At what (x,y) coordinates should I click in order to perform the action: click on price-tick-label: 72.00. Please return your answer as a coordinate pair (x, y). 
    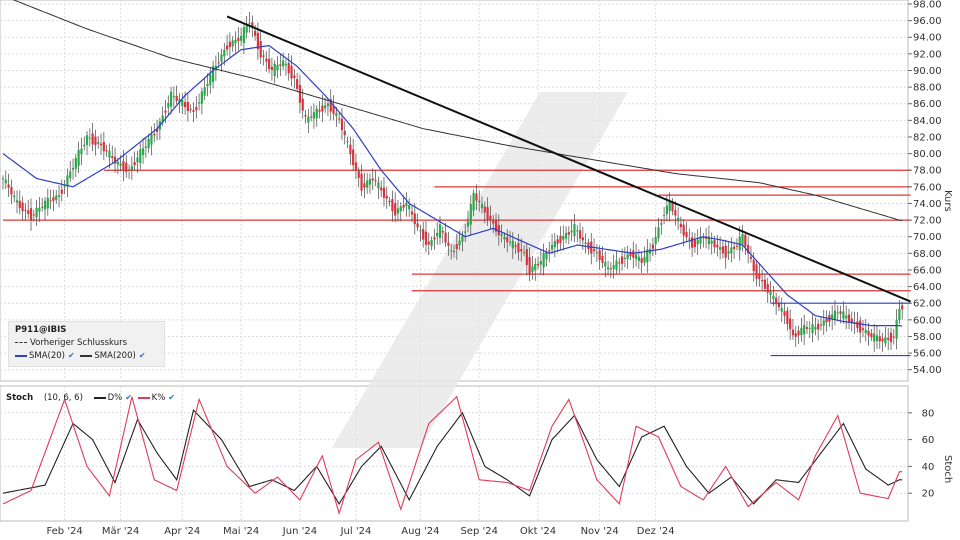
    Looking at the image, I should click on (927, 221).